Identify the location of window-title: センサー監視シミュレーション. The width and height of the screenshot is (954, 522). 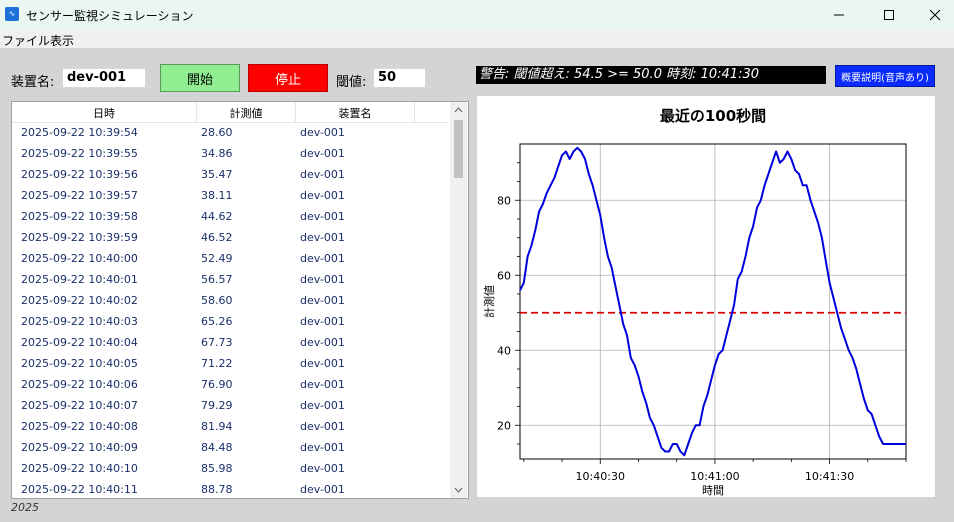
(110, 16).